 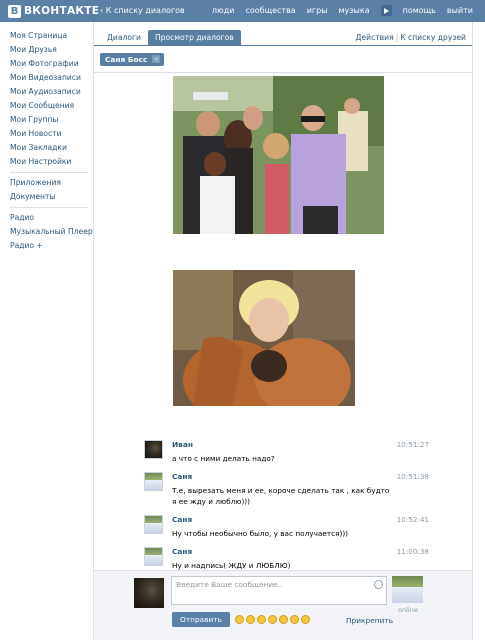 What do you see at coordinates (194, 38) in the screenshot?
I see `tab-view-dialogs: Просмотр диалогов` at bounding box center [194, 38].